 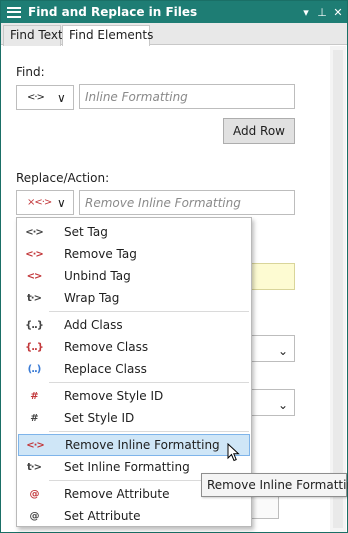 I want to click on find-input-placeholder: Inline Formatting, so click(x=136, y=96).